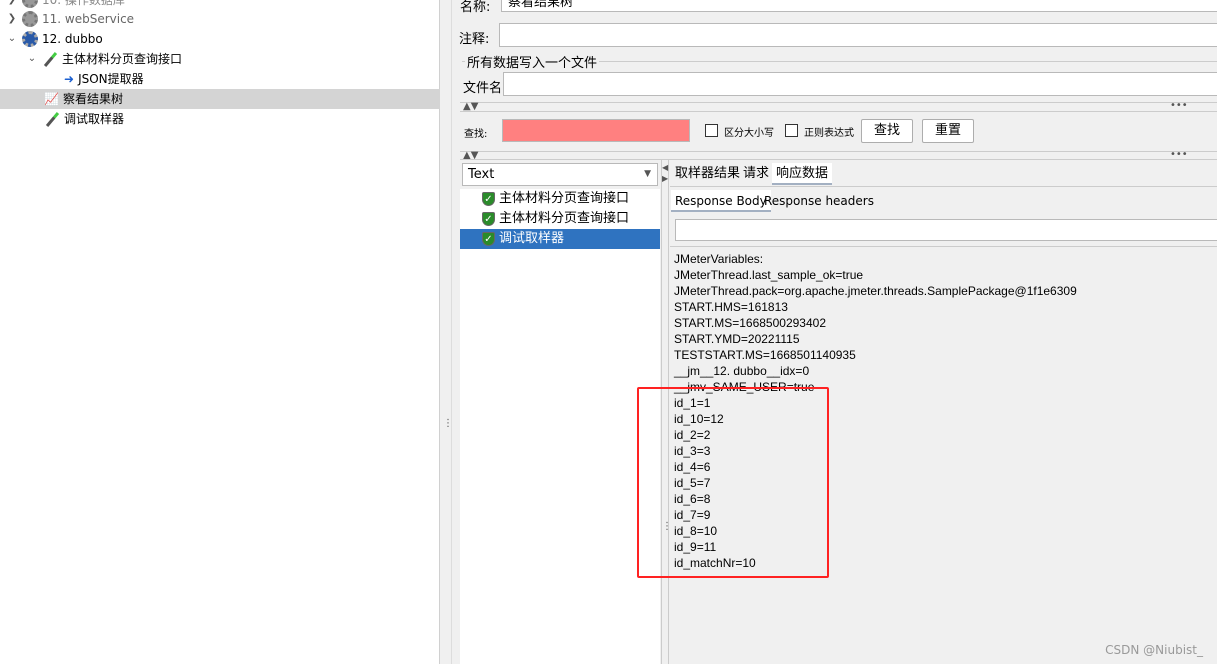 The height and width of the screenshot is (664, 1217). Describe the element at coordinates (54, 39) in the screenshot. I see `tree-node-dubbo: ⌄ 12. dubbo` at that location.